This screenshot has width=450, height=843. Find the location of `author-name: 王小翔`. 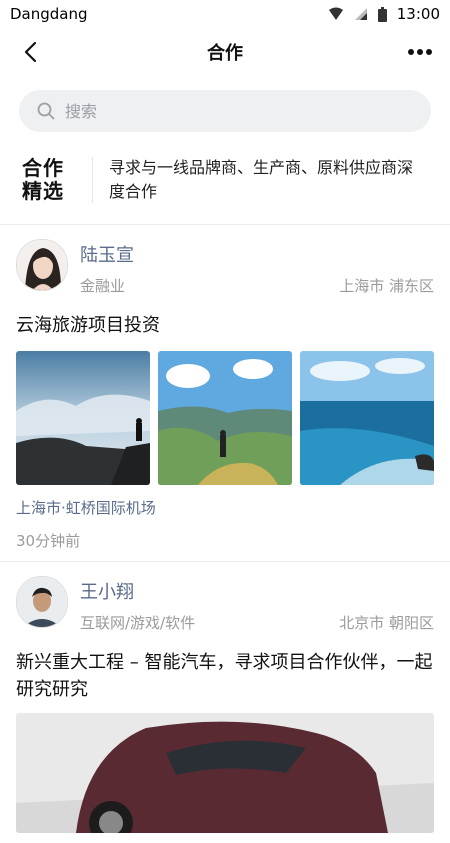

author-name: 王小翔 is located at coordinates (257, 591).